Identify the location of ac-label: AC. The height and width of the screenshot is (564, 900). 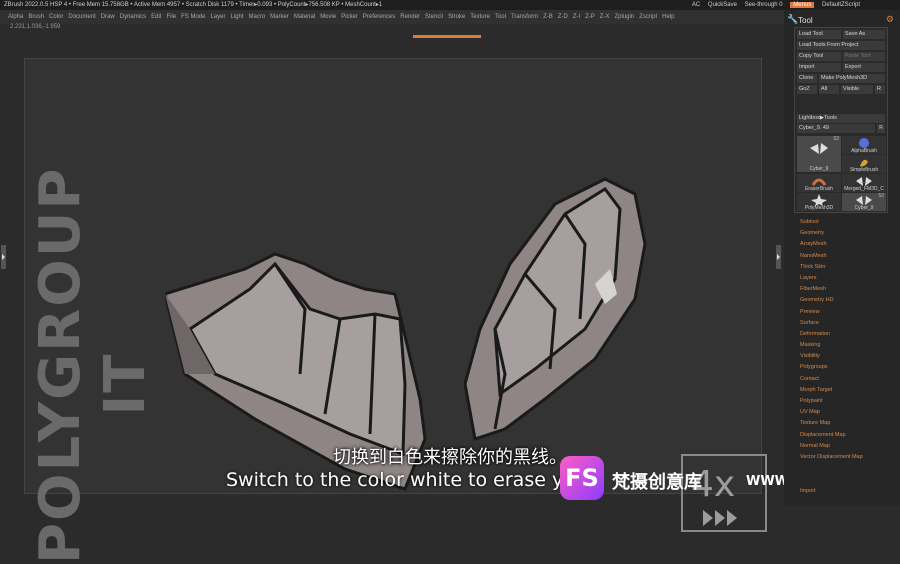
(696, 5).